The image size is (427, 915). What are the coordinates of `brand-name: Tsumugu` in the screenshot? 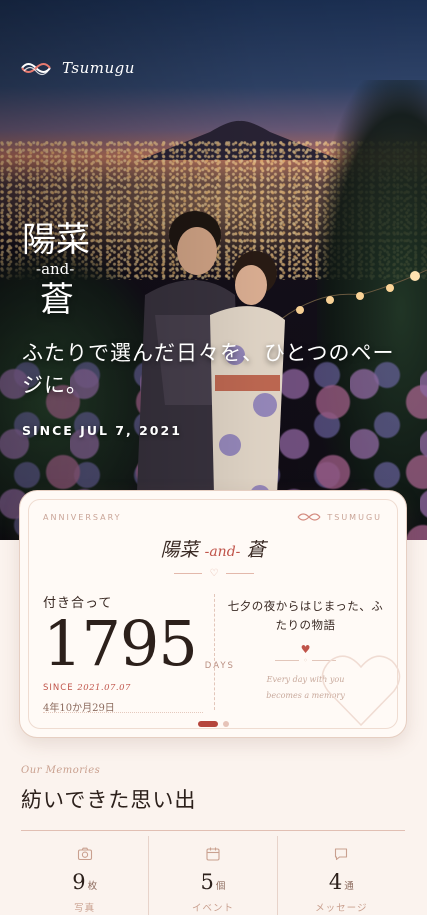 It's located at (98, 68).